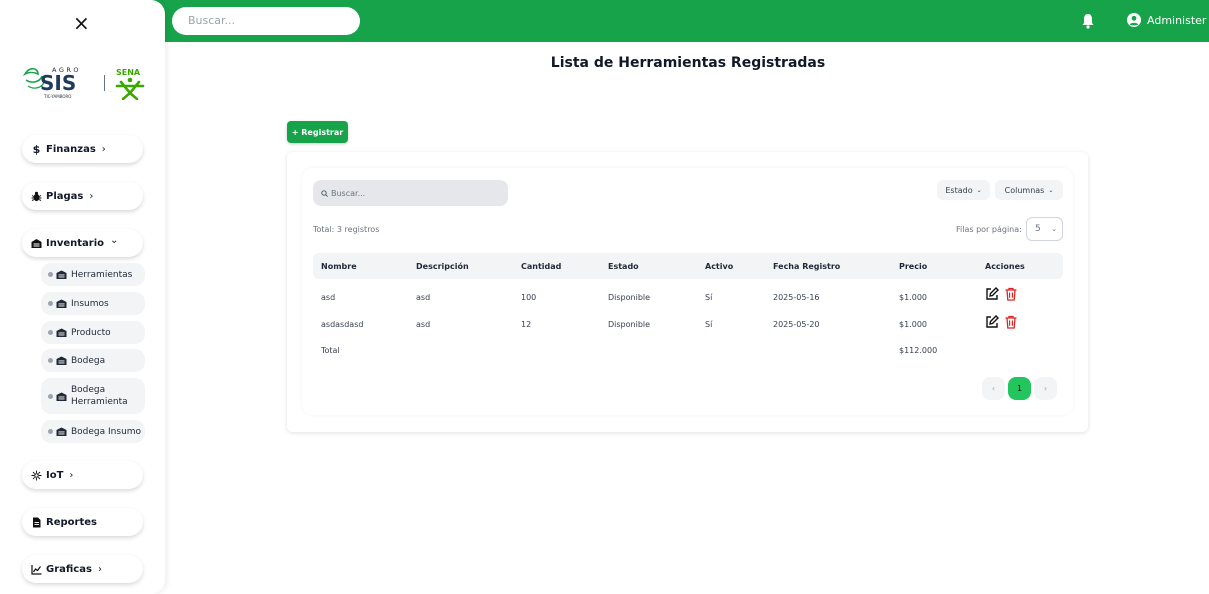  Describe the element at coordinates (65, 196) in the screenshot. I see `sidebar-item-label: Plagas` at that location.